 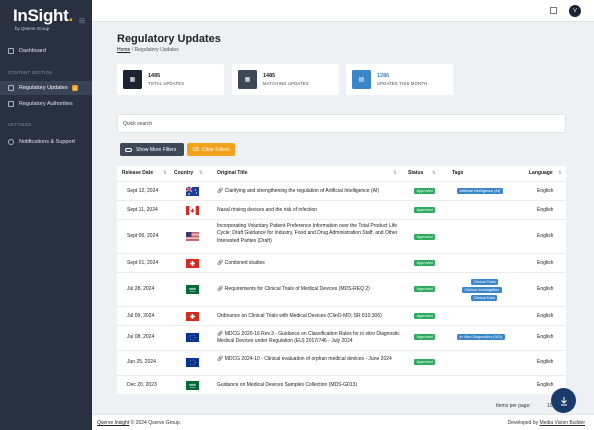 What do you see at coordinates (123, 50) in the screenshot?
I see `breadcrumb-home: Home` at bounding box center [123, 50].